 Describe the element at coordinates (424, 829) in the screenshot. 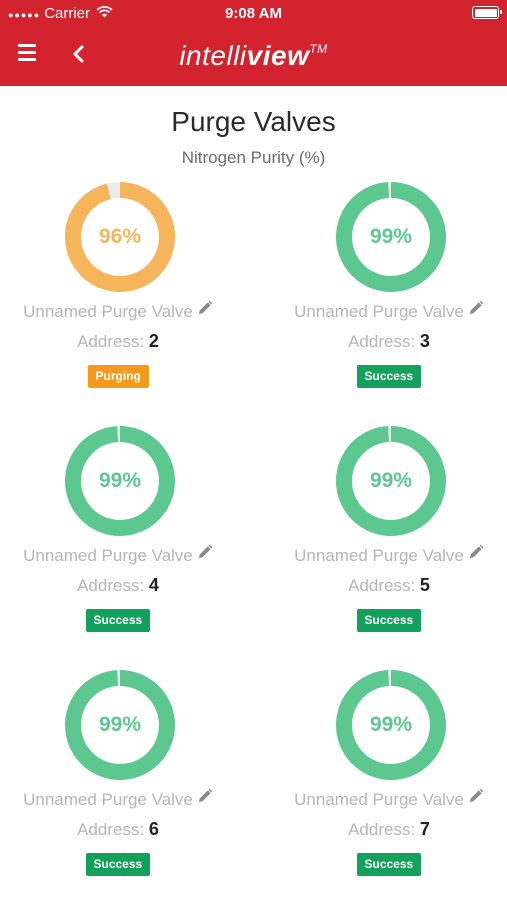

I see `address-value: 7` at that location.